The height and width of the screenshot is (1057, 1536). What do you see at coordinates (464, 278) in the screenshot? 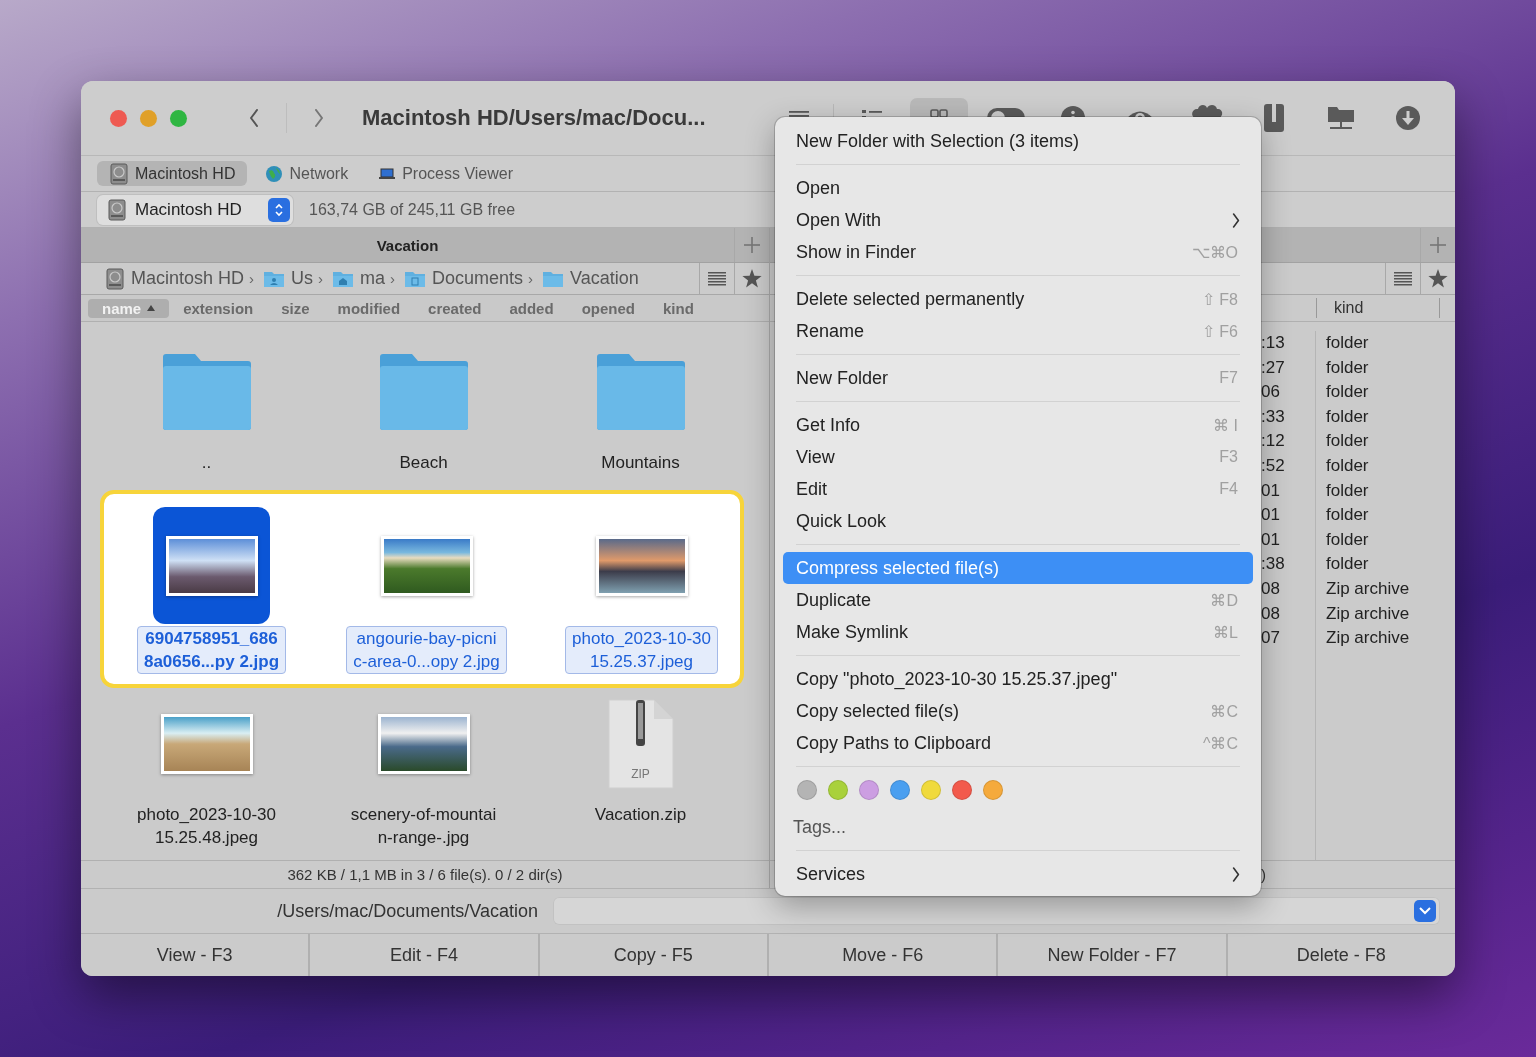
I see `breadcrumb-item: Documents` at bounding box center [464, 278].